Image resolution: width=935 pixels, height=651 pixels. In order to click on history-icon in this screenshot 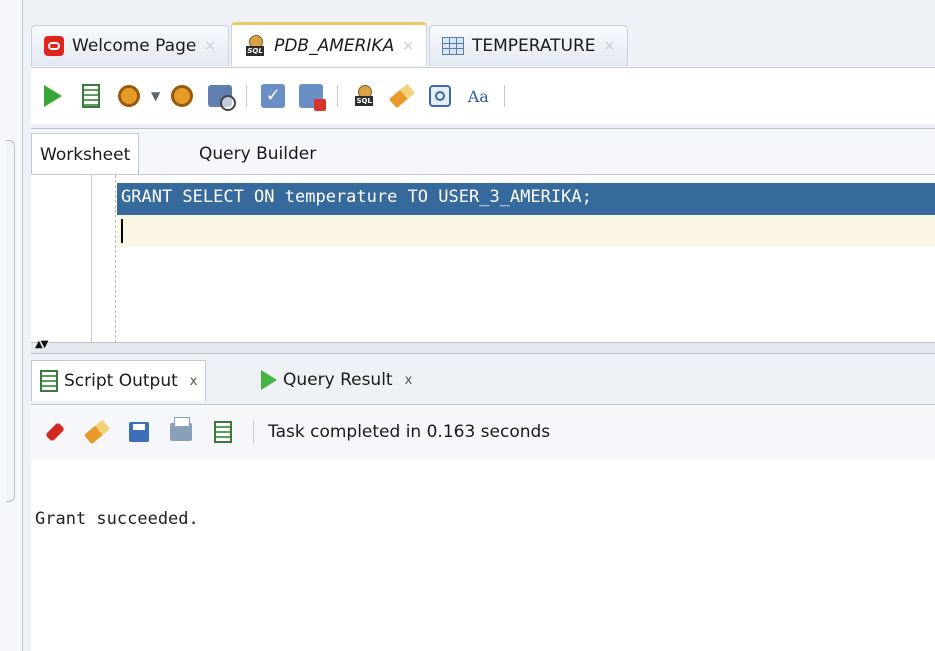, I will do `click(440, 96)`.